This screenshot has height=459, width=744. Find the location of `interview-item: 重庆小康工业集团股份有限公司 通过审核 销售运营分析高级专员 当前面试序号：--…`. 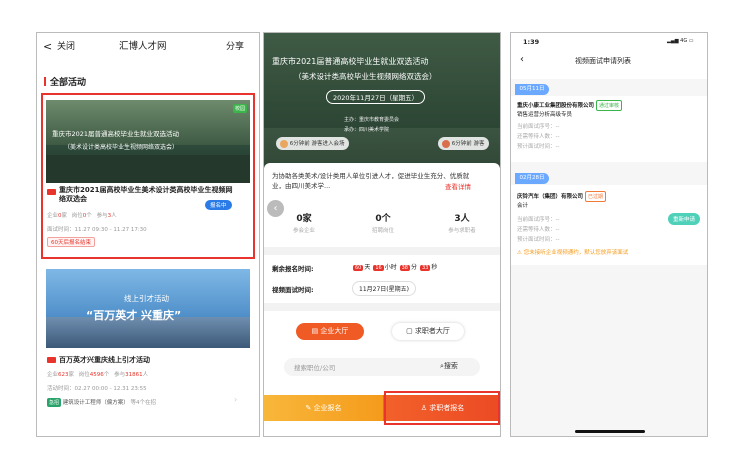

interview-item: 重庆小康工业集团股份有限公司 通过审核 销售运营分析高级专员 当前面试序号：--… is located at coordinates (609, 129).